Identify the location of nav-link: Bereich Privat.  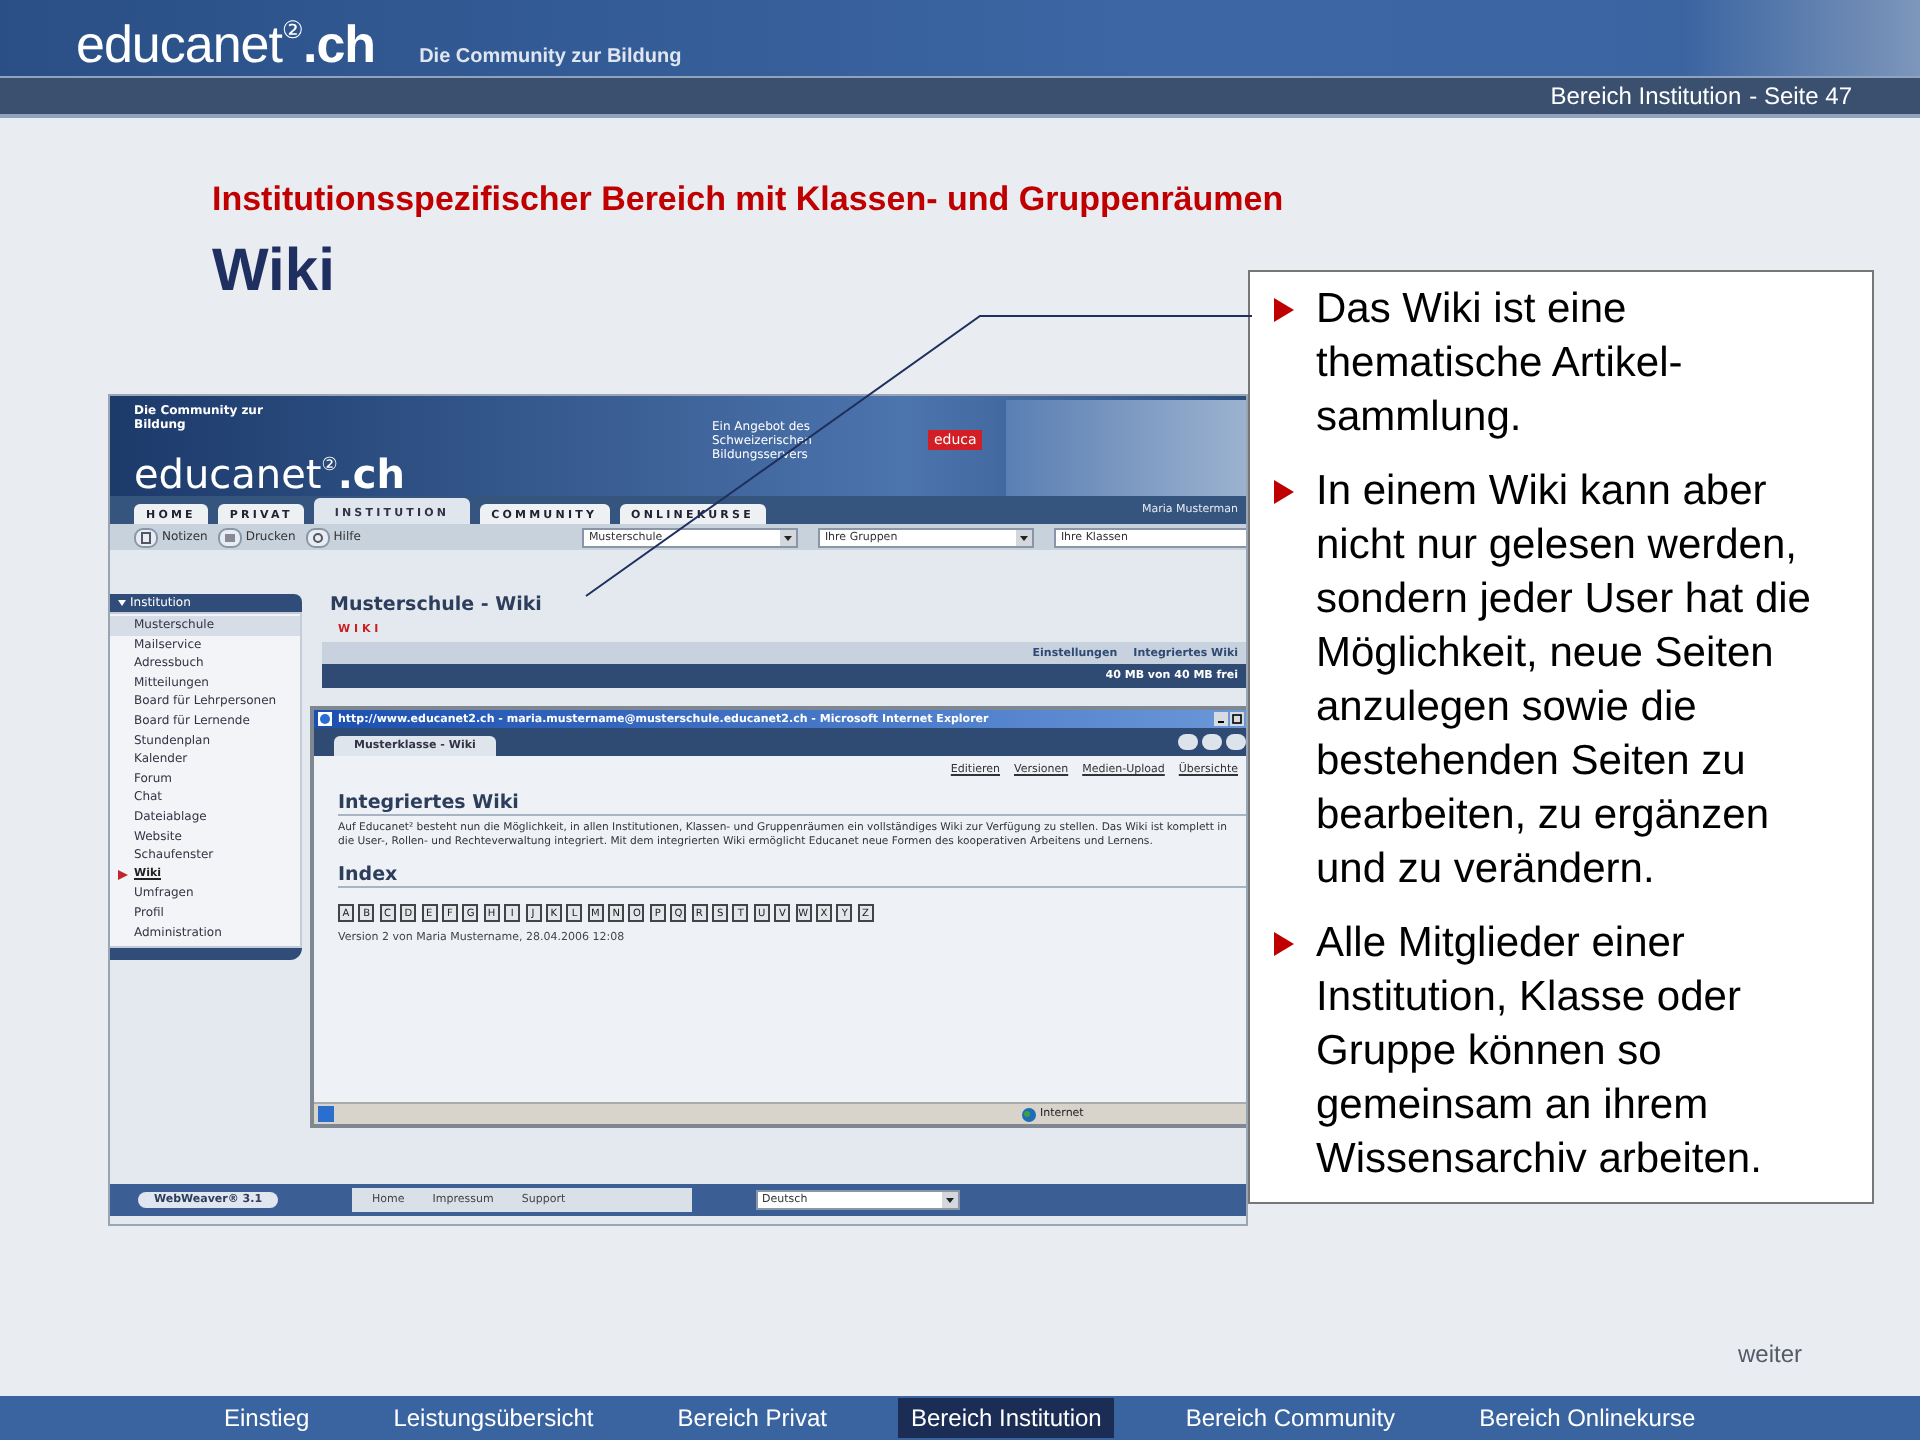
(752, 1418).